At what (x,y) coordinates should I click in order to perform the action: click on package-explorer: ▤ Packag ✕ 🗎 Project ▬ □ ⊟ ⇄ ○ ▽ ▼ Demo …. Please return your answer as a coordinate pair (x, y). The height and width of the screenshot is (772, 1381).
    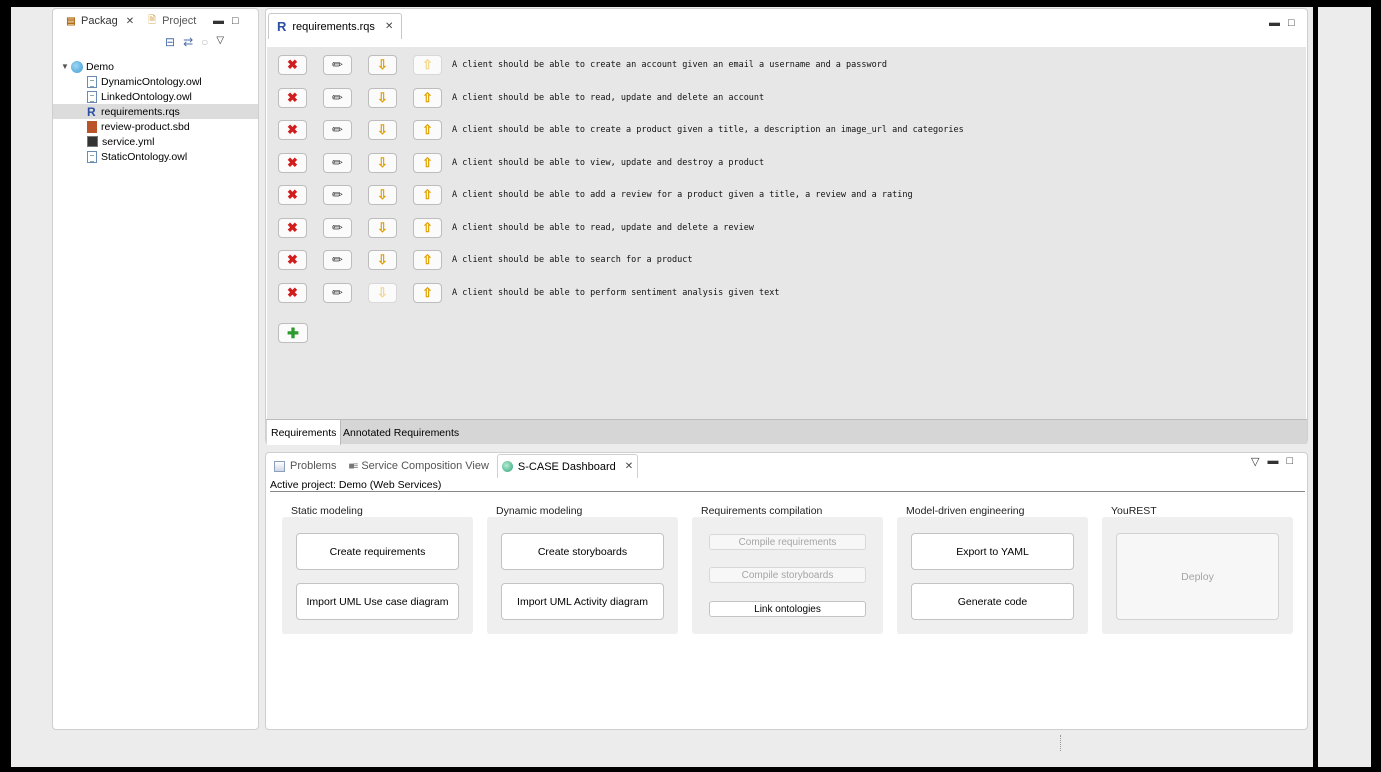
    Looking at the image, I should click on (155, 369).